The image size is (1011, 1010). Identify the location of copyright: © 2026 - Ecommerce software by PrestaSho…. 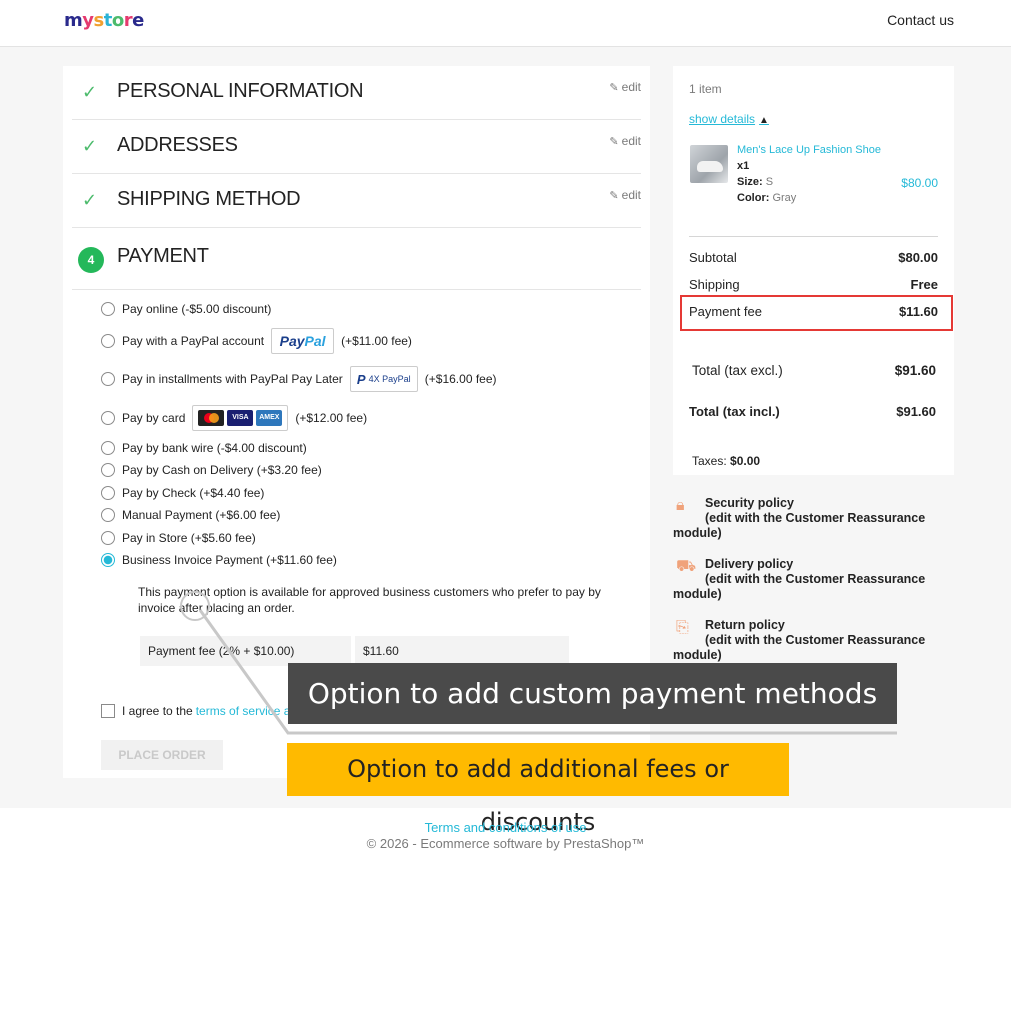
(505, 843).